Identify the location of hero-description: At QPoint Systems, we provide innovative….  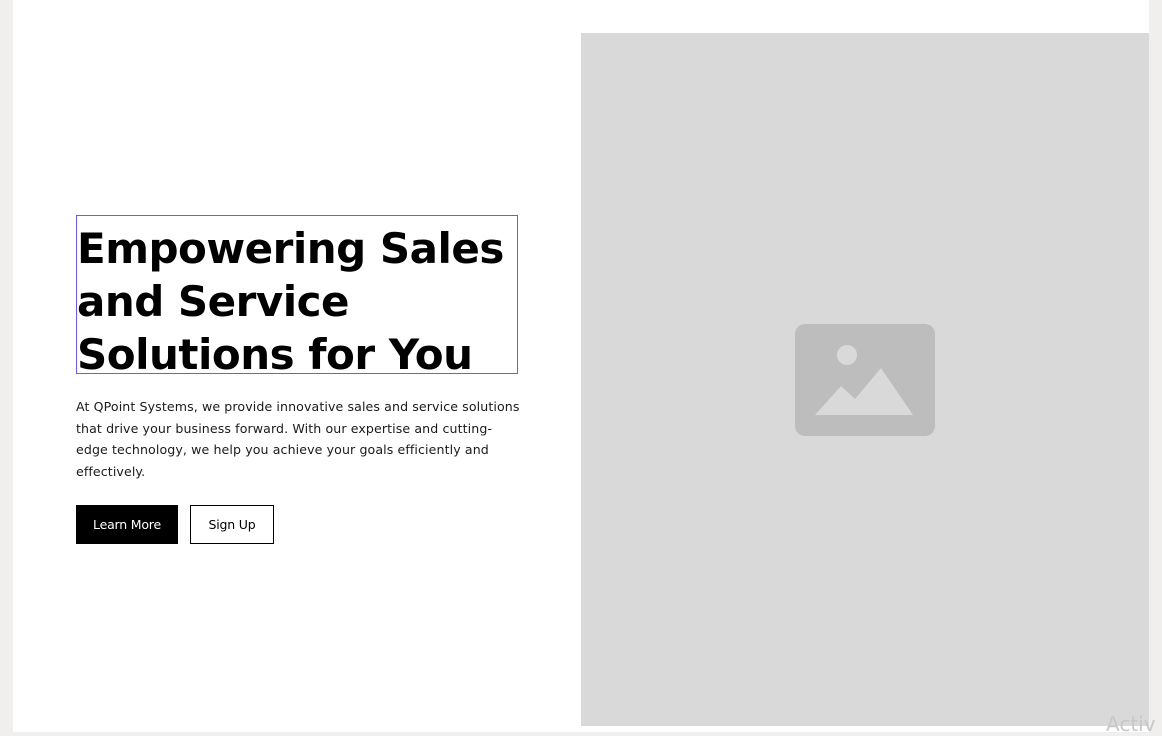
(298, 439).